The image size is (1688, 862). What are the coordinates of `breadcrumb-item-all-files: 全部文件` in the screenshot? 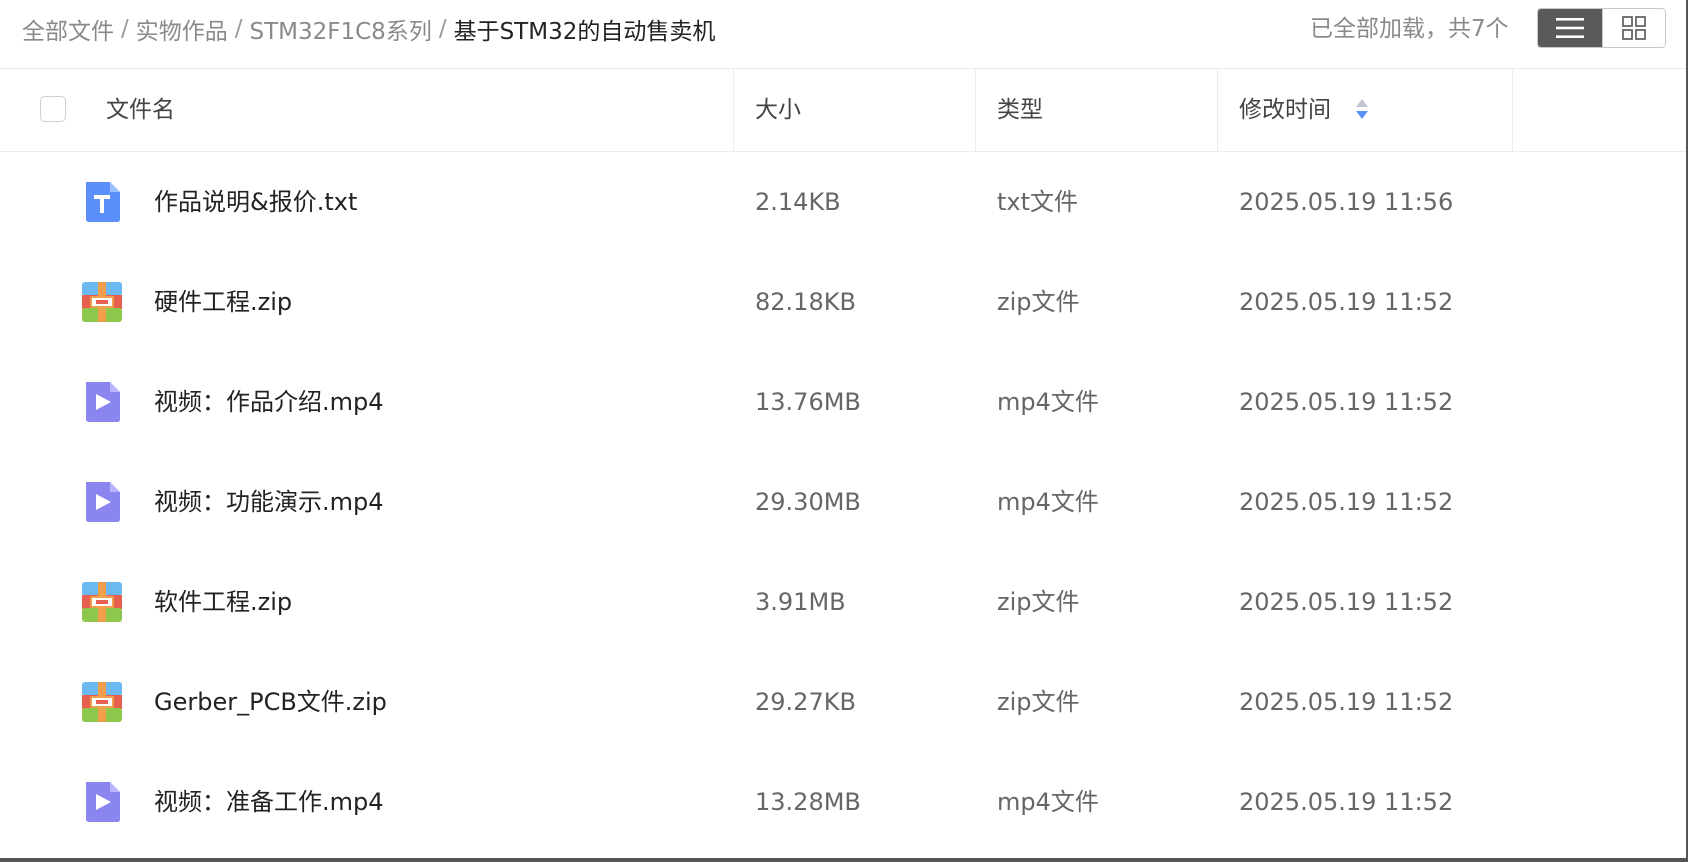 It's located at (68, 29).